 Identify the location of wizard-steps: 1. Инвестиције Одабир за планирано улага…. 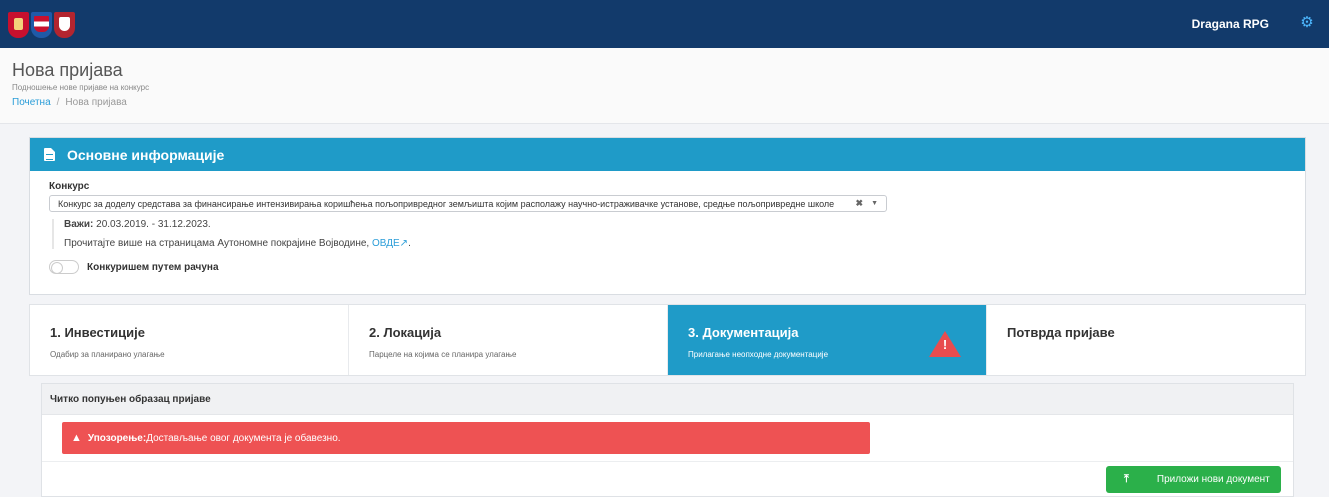
(667, 340).